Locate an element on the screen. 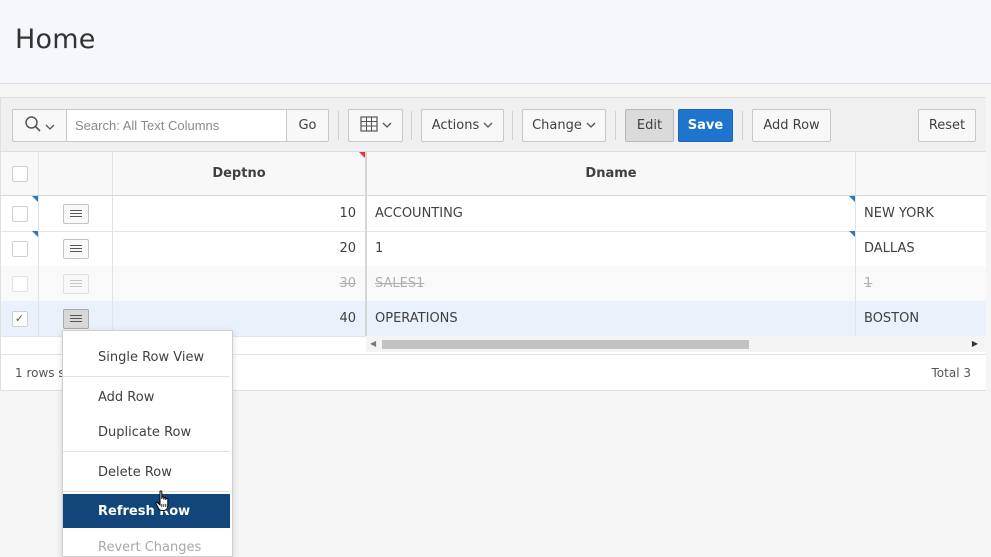 The image size is (991, 557). menu-item-refresh-row: Refresh Row is located at coordinates (146, 511).